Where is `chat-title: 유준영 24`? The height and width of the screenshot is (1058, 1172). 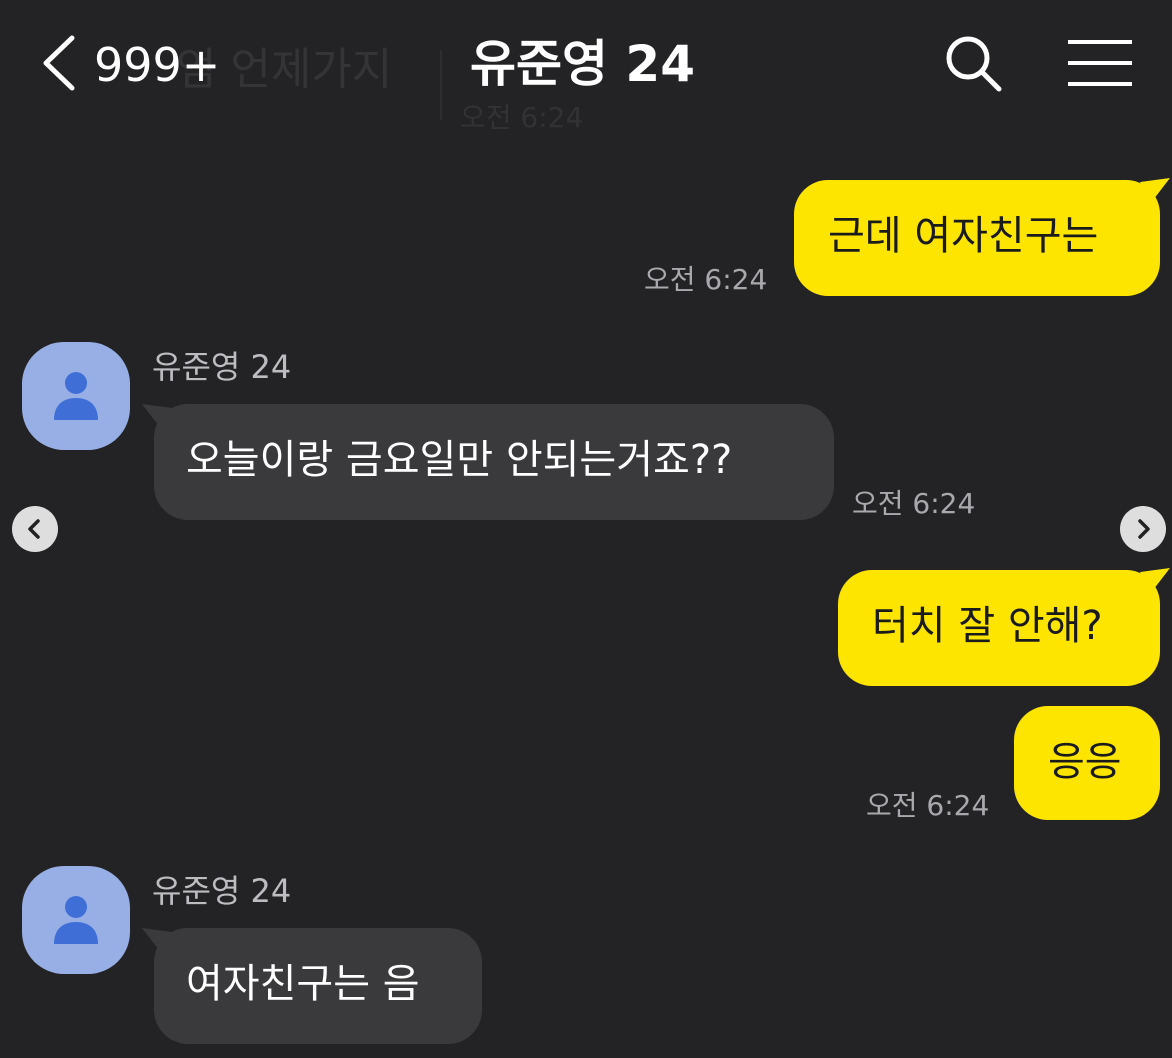
chat-title: 유준영 24 is located at coordinates (582, 64).